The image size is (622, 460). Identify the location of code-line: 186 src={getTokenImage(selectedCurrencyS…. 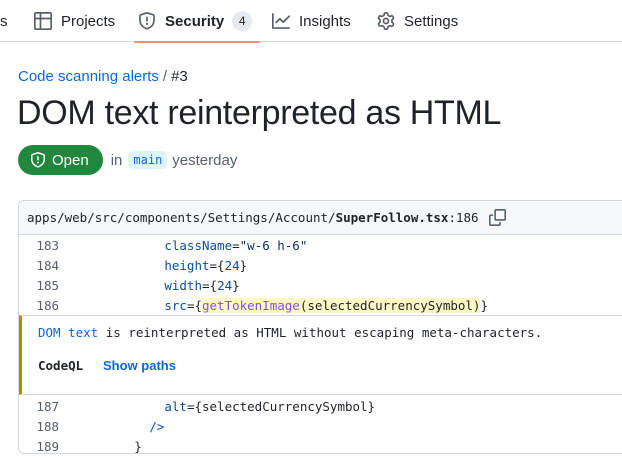
(320, 305).